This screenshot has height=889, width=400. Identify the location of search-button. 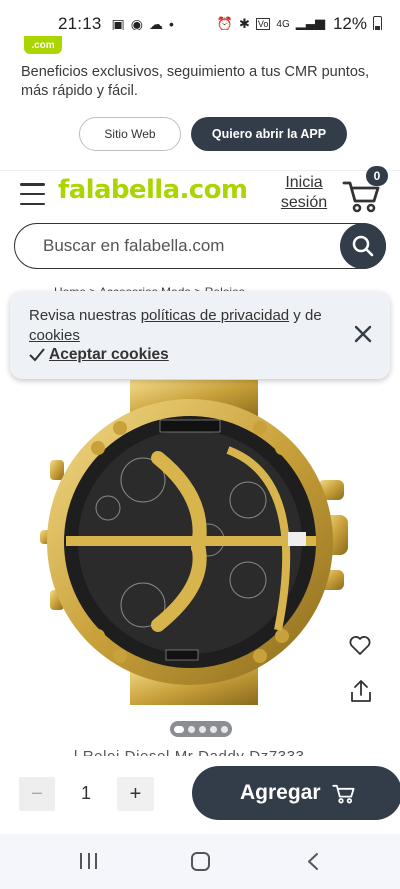
(363, 246).